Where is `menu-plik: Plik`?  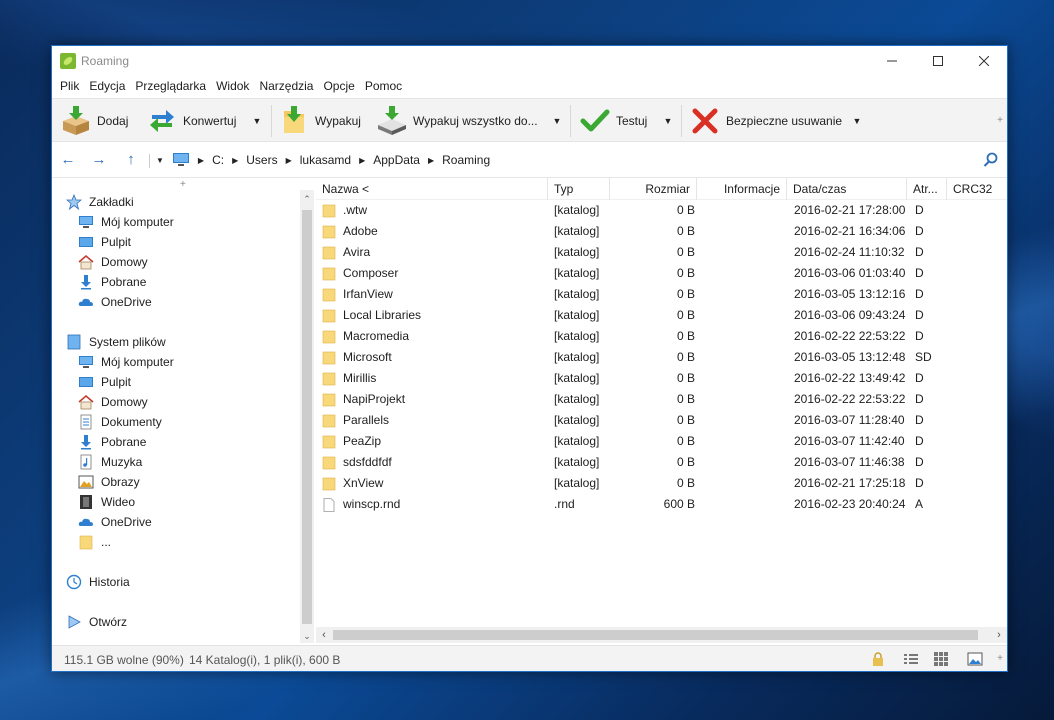
menu-plik: Plik is located at coordinates (70, 86).